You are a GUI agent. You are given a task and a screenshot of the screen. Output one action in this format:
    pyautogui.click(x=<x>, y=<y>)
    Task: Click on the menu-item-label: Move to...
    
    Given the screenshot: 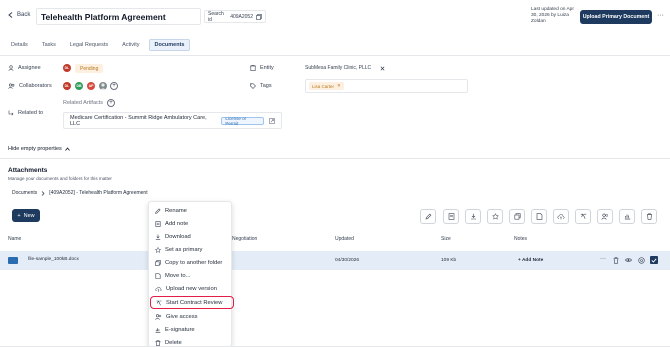 What is the action you would take?
    pyautogui.click(x=178, y=275)
    